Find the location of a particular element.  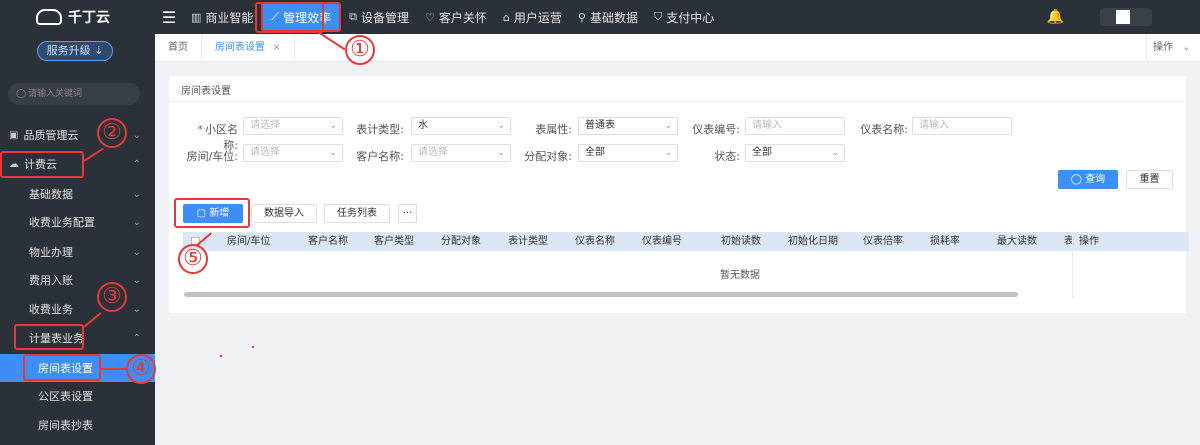

meter-name-label: 仪表名称: is located at coordinates (884, 129).